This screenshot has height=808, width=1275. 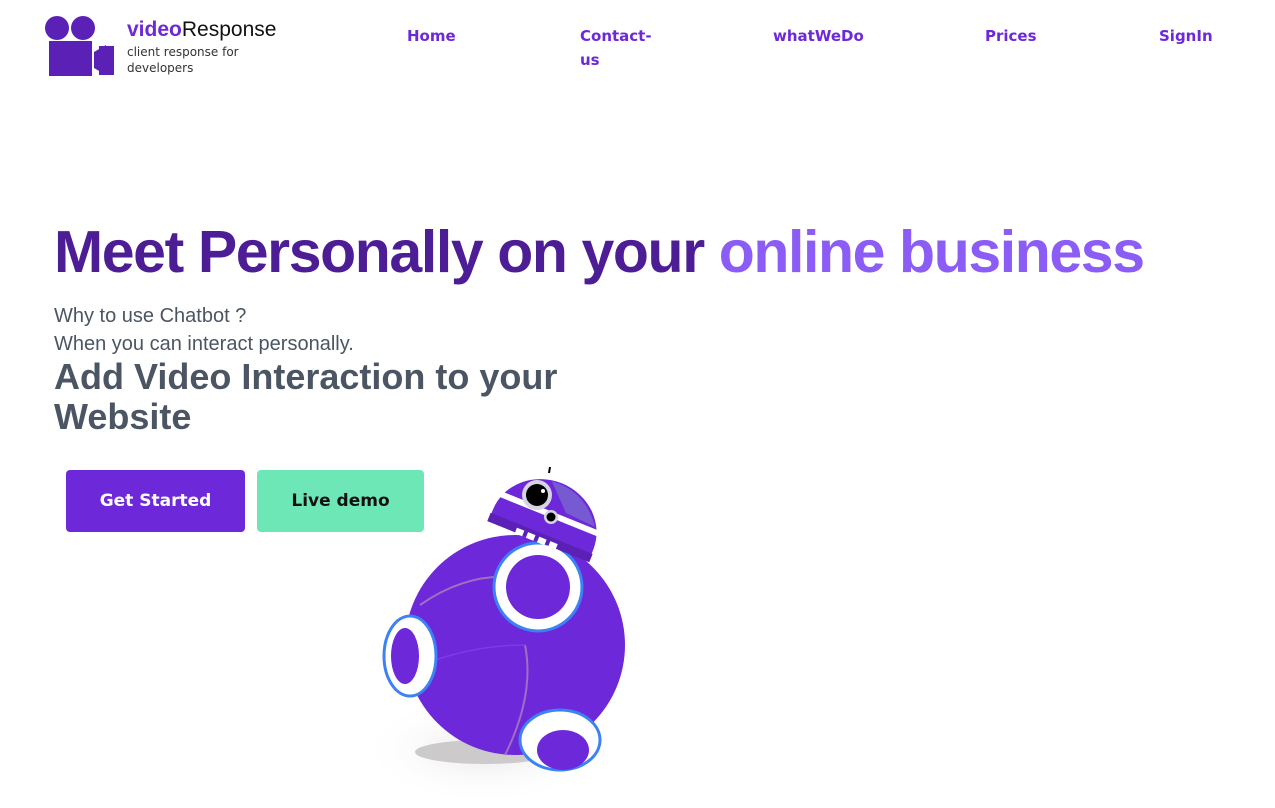 I want to click on hero-subtitle-answer: When you can interact personally., so click(x=204, y=344).